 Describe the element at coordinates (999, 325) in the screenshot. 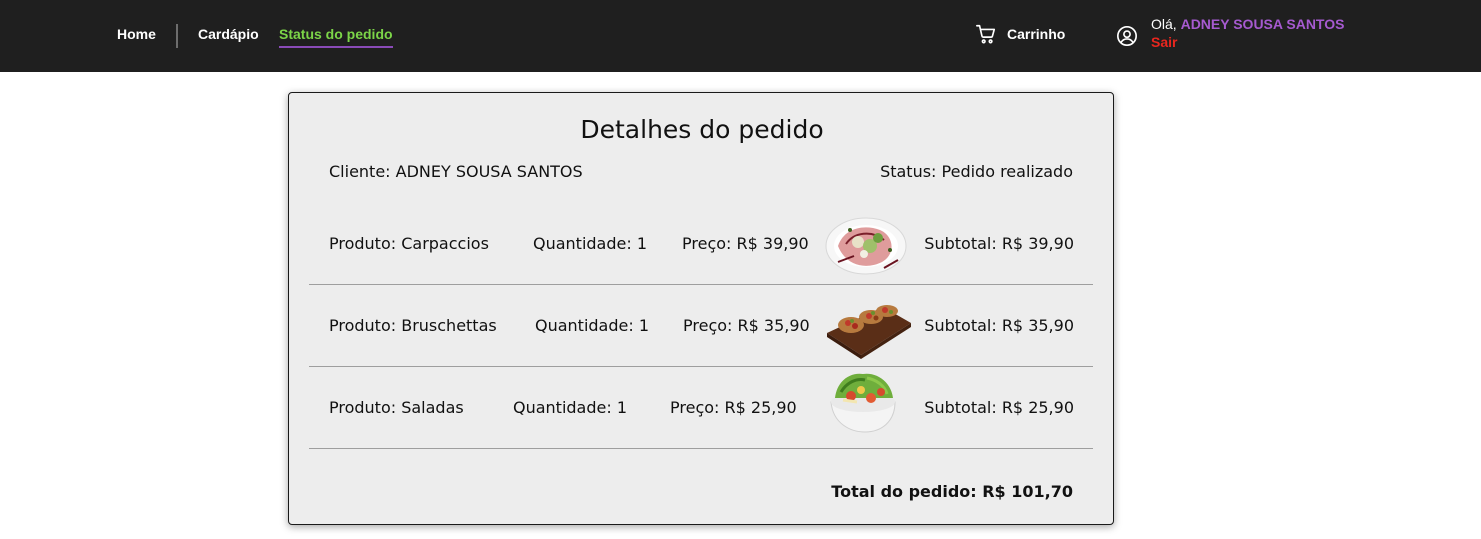

I see `product-subtotal: Subtotal: R$ 35,90` at that location.